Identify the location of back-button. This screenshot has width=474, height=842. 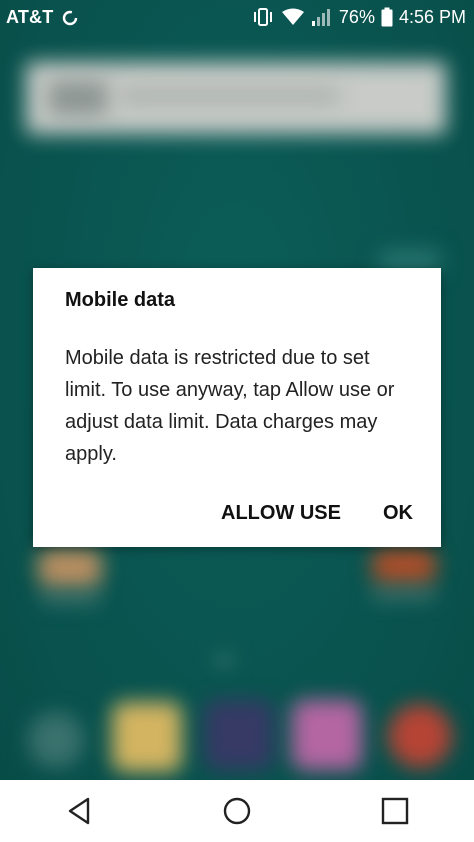
(79, 811).